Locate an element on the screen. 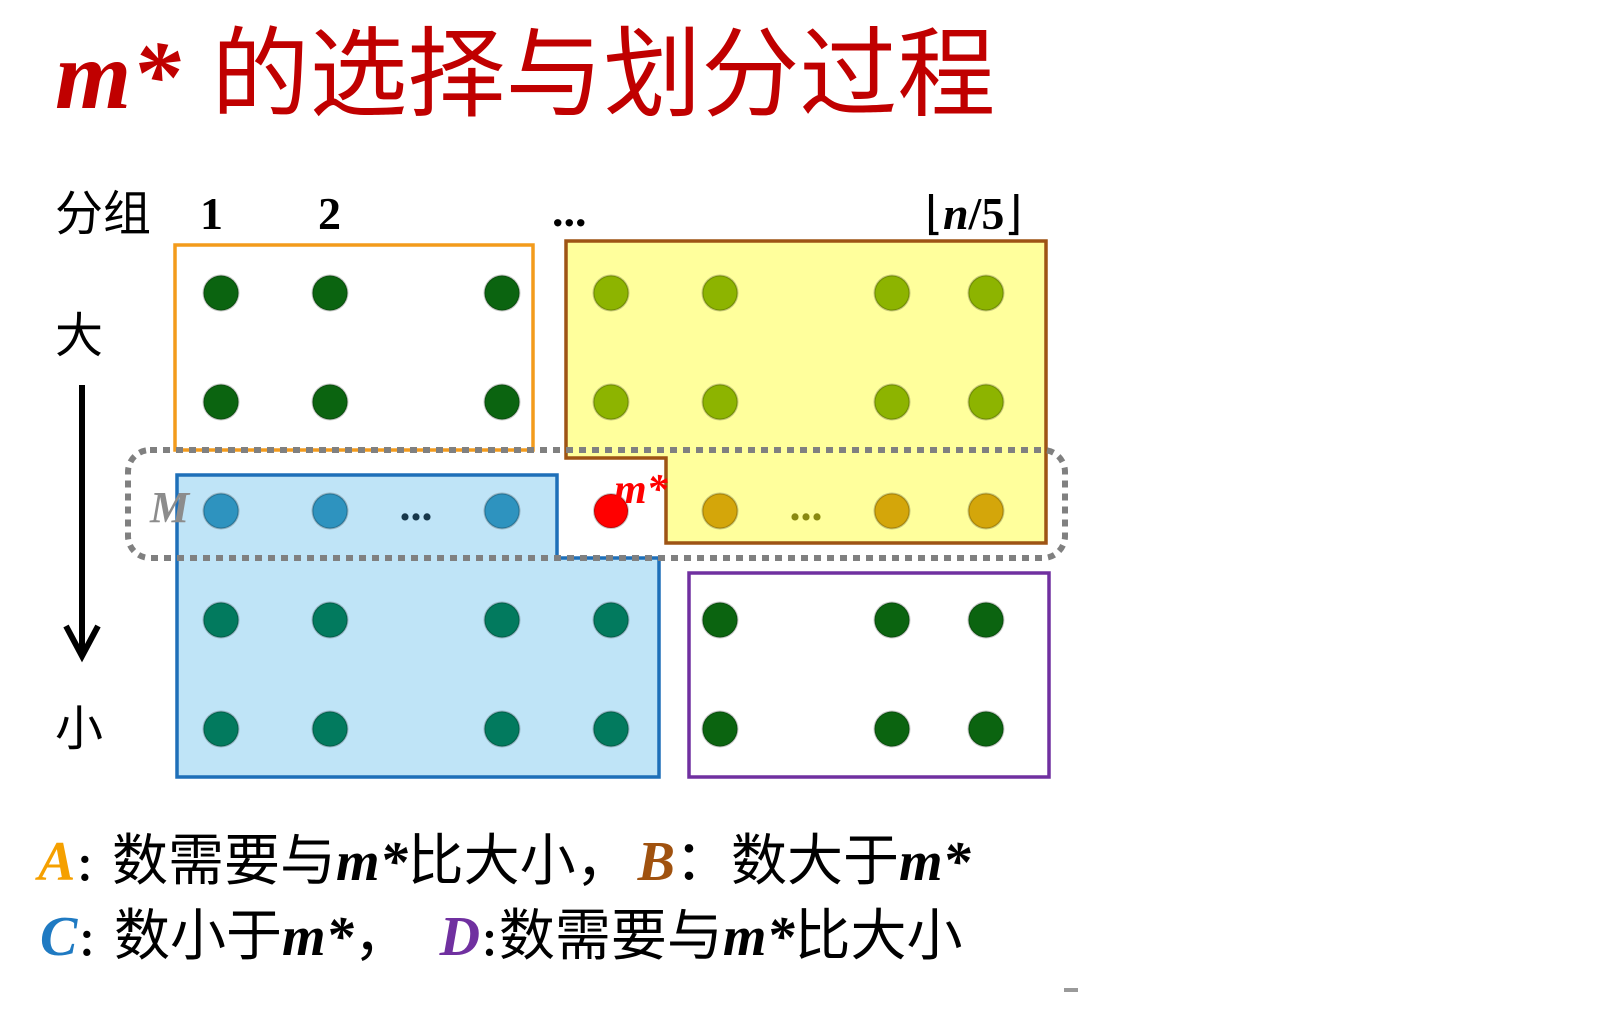 The height and width of the screenshot is (1022, 1612). title-math: m* is located at coordinates (118, 76).